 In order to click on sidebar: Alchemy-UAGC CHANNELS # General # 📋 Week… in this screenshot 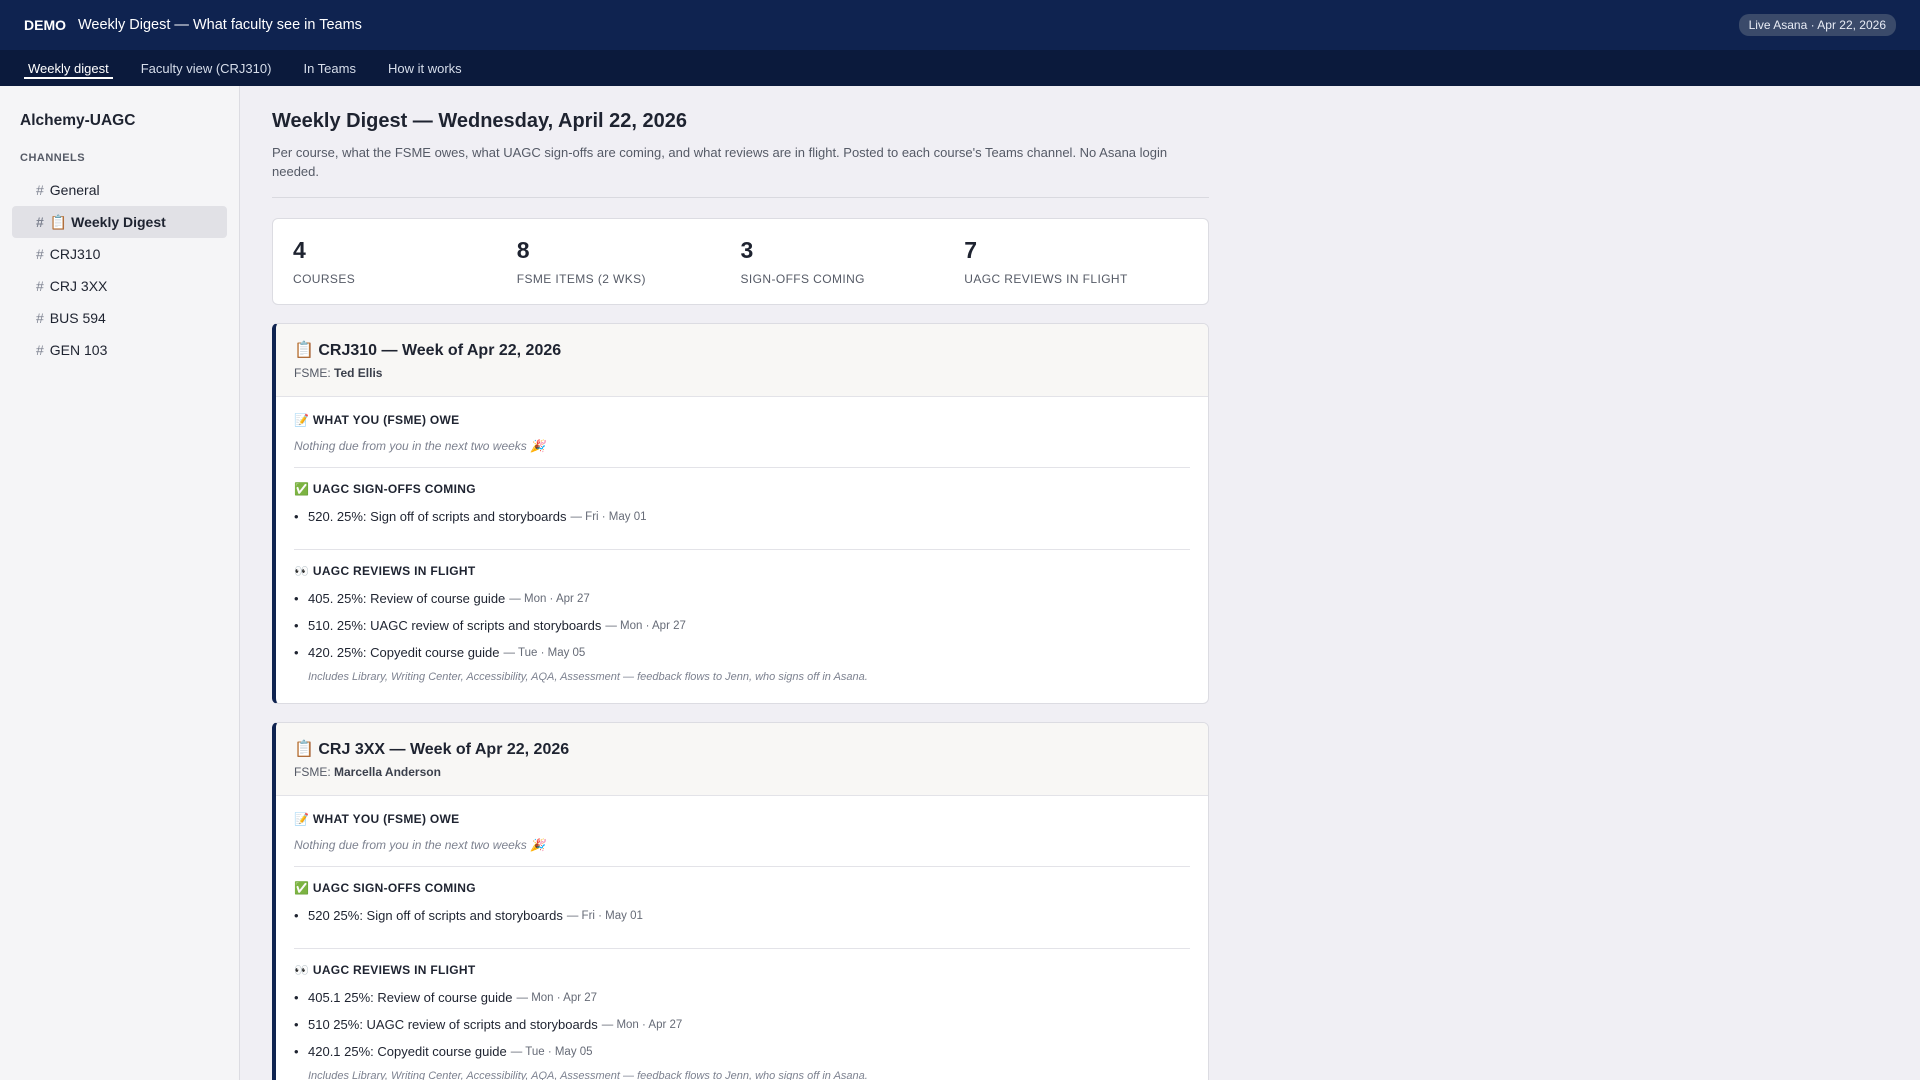, I will do `click(120, 583)`.